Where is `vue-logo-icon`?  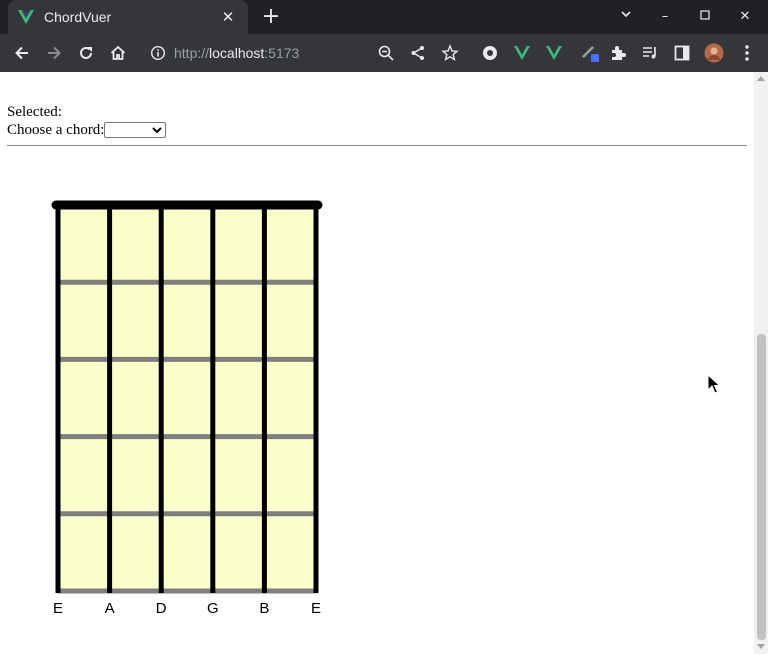 vue-logo-icon is located at coordinates (26, 17).